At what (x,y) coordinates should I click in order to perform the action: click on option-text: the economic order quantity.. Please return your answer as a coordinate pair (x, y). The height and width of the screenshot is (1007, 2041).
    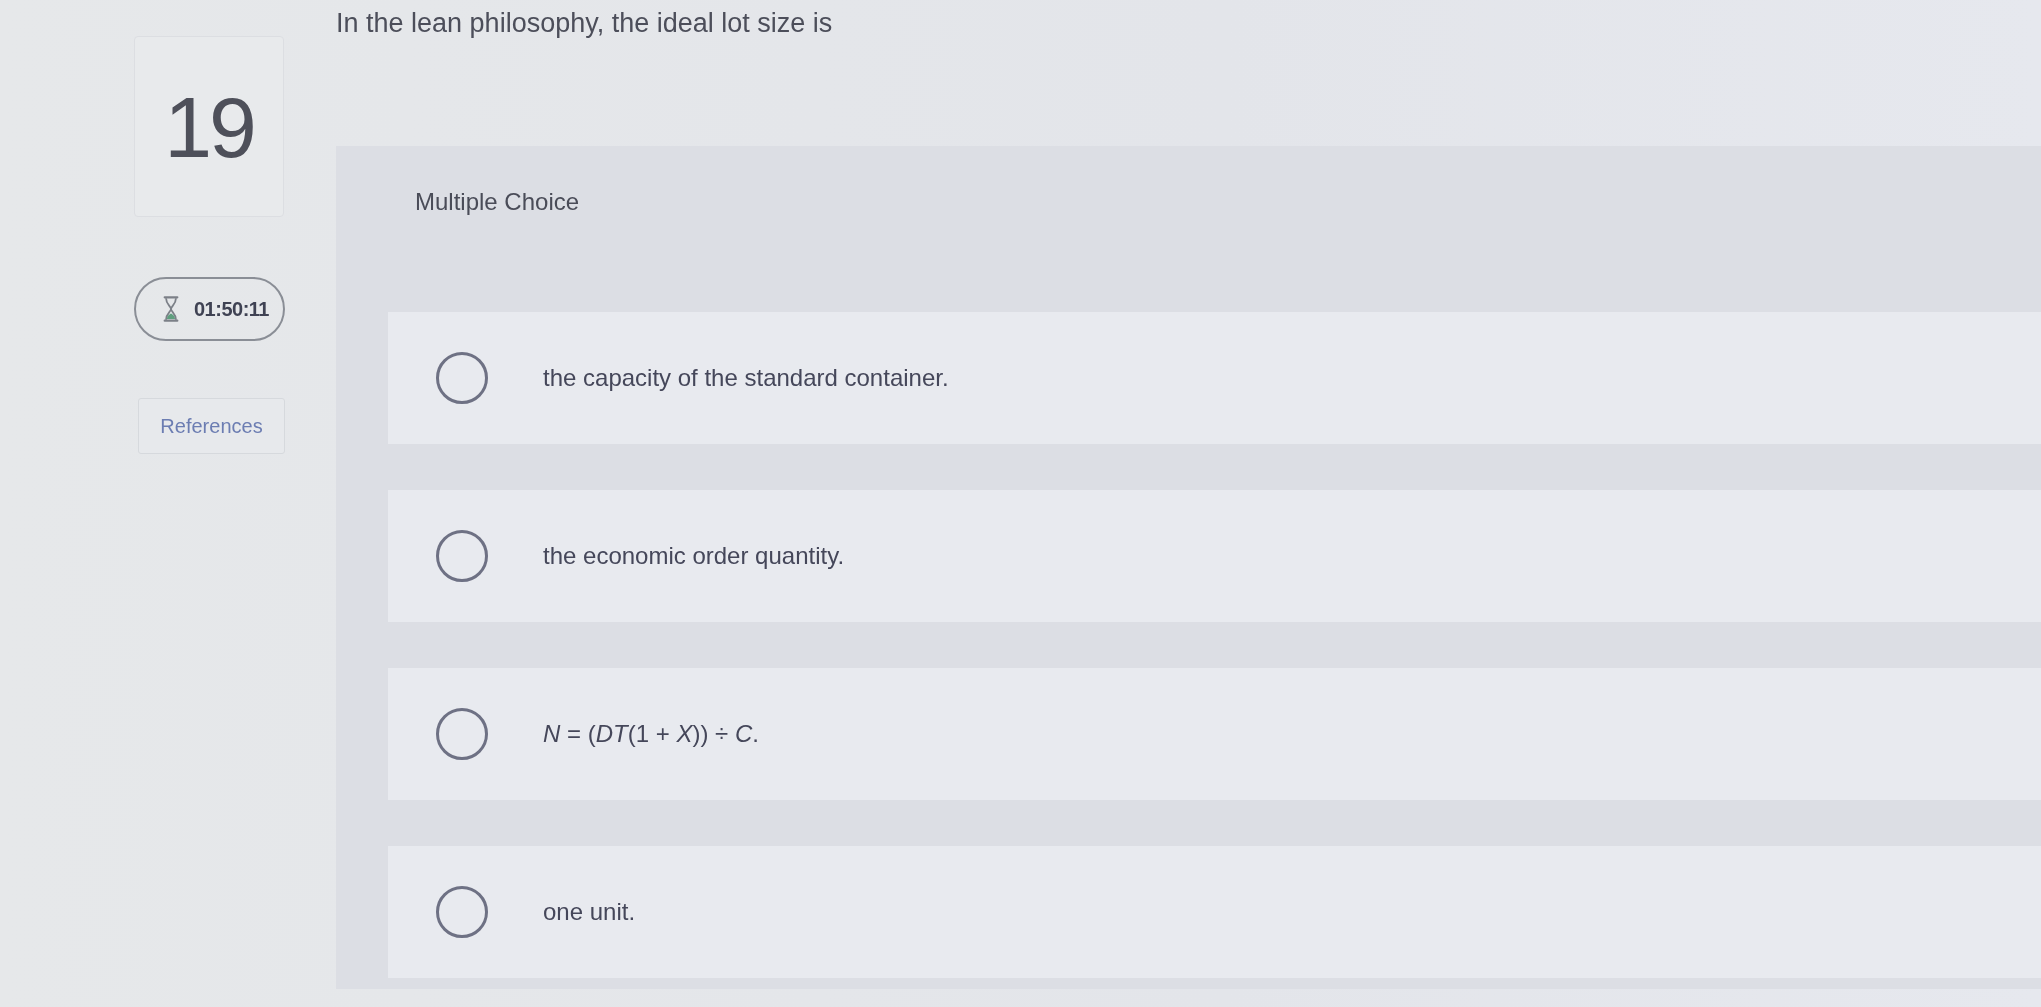
    Looking at the image, I should click on (694, 556).